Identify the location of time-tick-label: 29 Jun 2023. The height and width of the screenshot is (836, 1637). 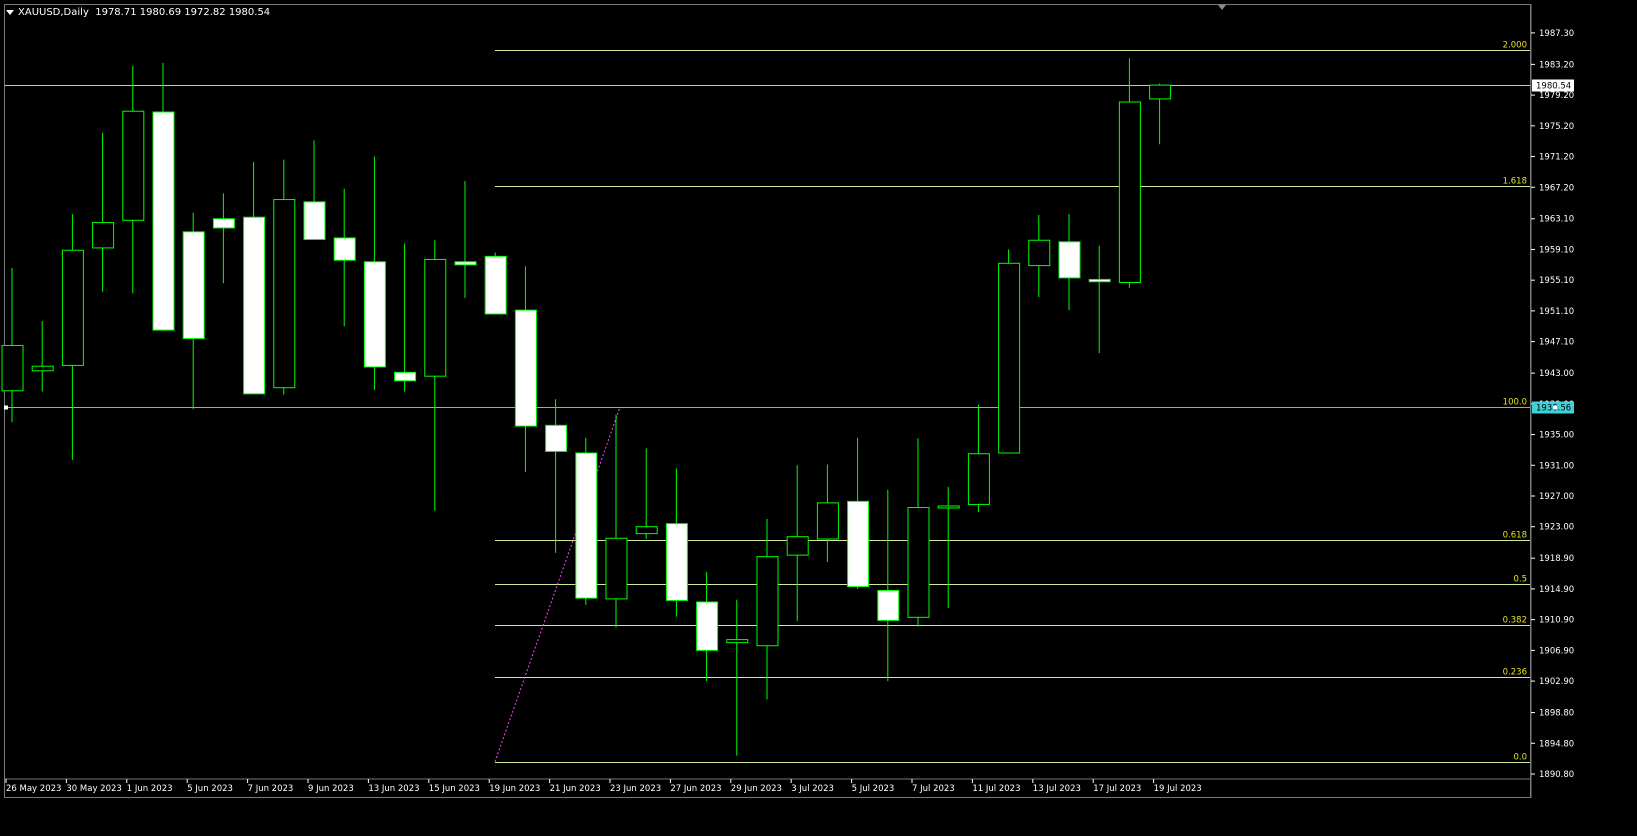
(756, 789).